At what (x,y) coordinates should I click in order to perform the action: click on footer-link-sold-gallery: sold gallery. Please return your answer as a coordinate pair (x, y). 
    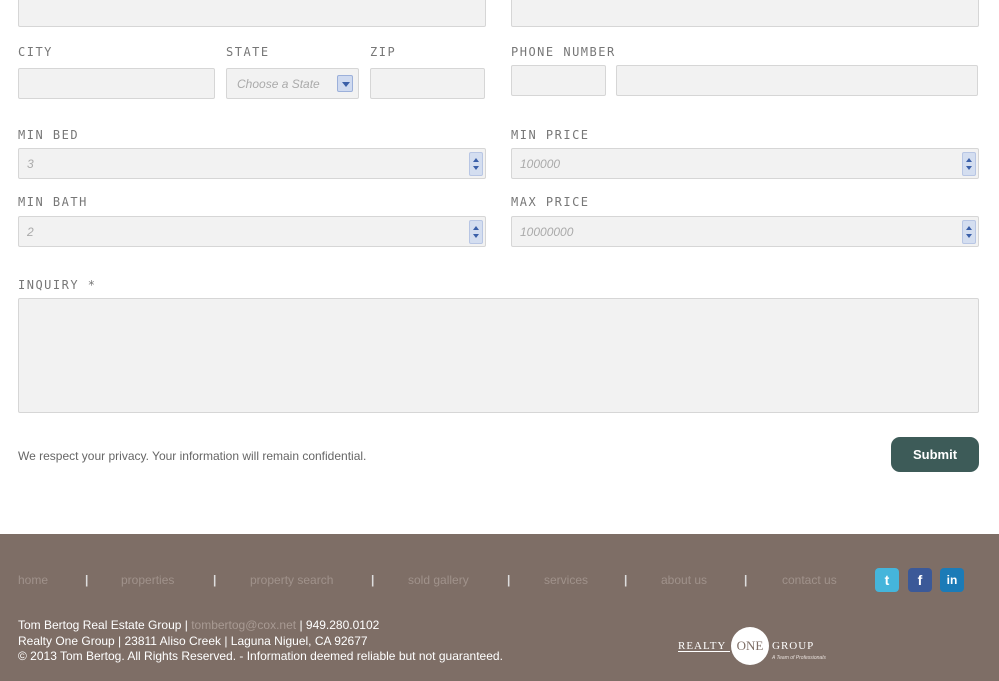
    Looking at the image, I should click on (438, 580).